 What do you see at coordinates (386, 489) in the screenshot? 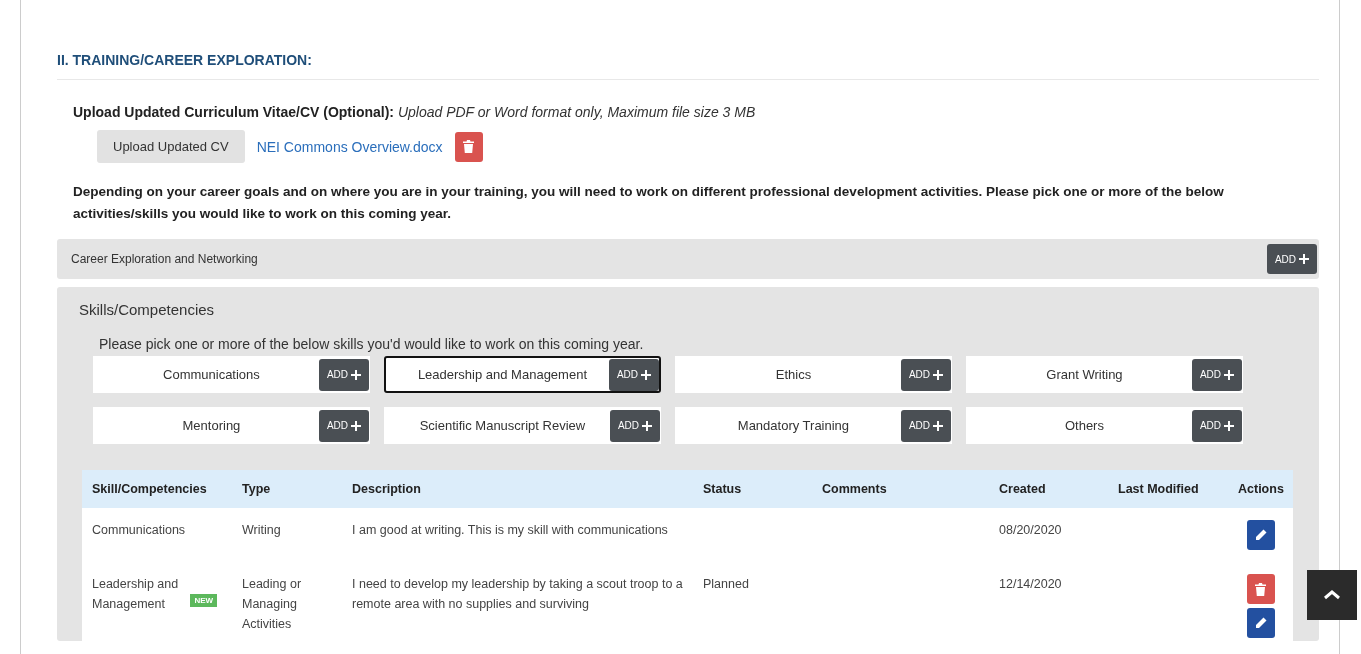
I see `column-header: Description` at bounding box center [386, 489].